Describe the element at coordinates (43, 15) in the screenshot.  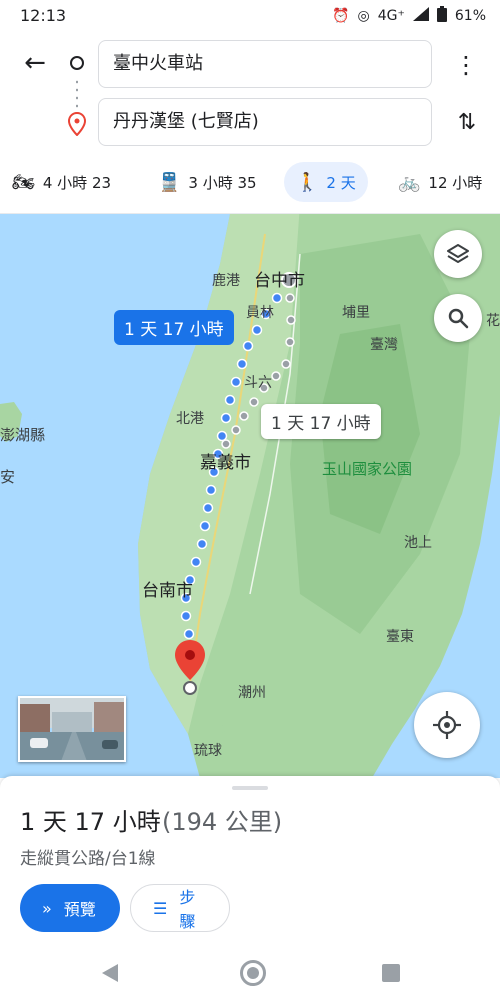
I see `status-time: 12:13` at that location.